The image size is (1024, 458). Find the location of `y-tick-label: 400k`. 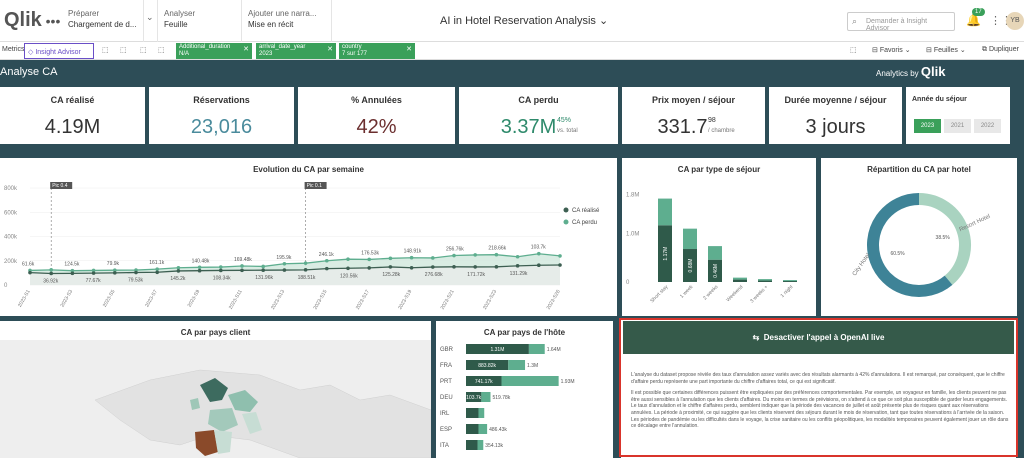

y-tick-label: 400k is located at coordinates (11, 238).